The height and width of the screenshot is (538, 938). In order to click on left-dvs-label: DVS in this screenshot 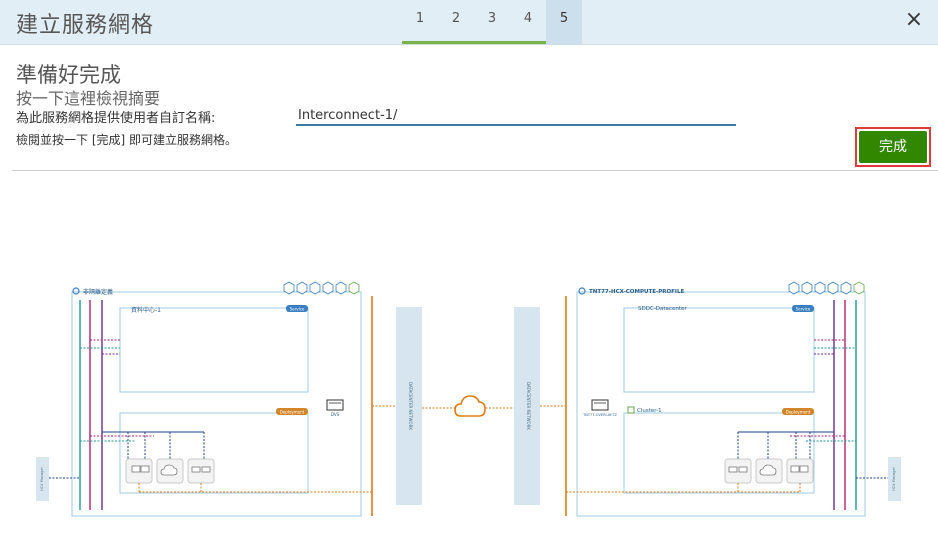, I will do `click(335, 414)`.